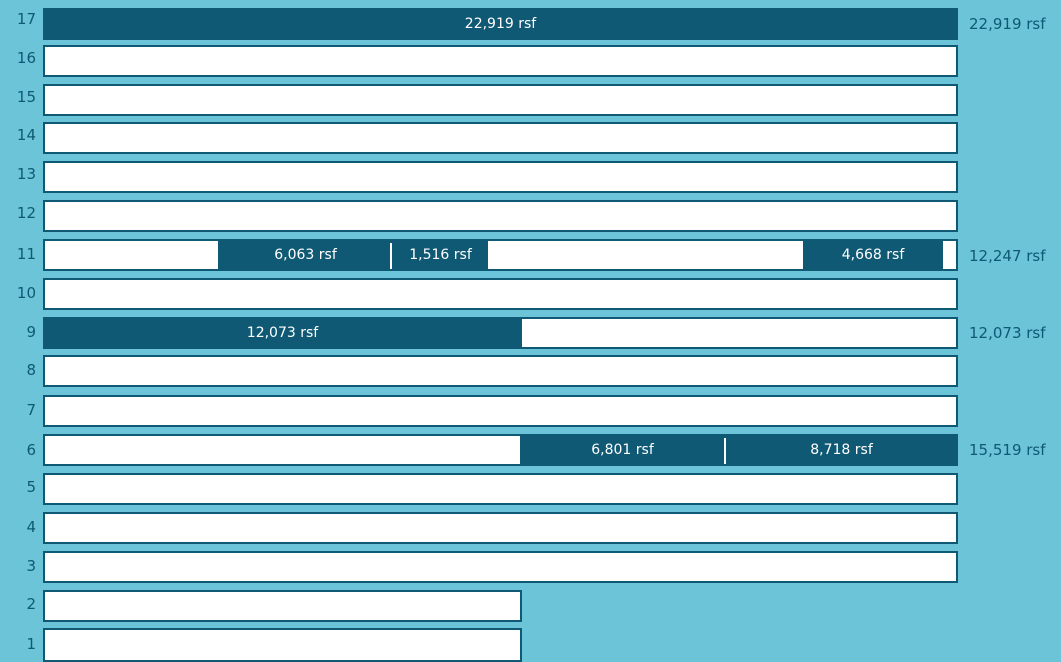 Image resolution: width=1061 pixels, height=662 pixels. What do you see at coordinates (26, 254) in the screenshot?
I see `floor-number: 11` at bounding box center [26, 254].